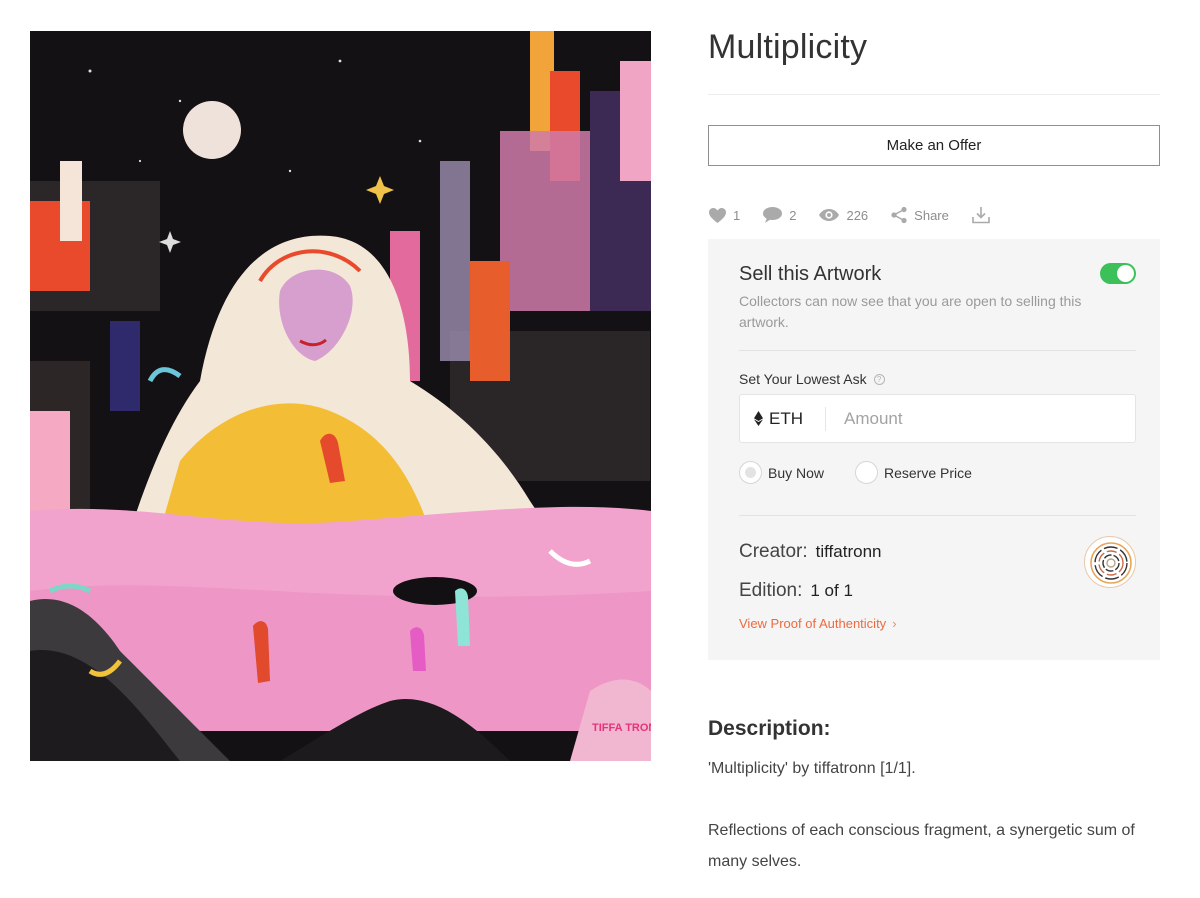 Image resolution: width=1200 pixels, height=898 pixels. Describe the element at coordinates (793, 215) in the screenshot. I see `comment-count: 2` at that location.